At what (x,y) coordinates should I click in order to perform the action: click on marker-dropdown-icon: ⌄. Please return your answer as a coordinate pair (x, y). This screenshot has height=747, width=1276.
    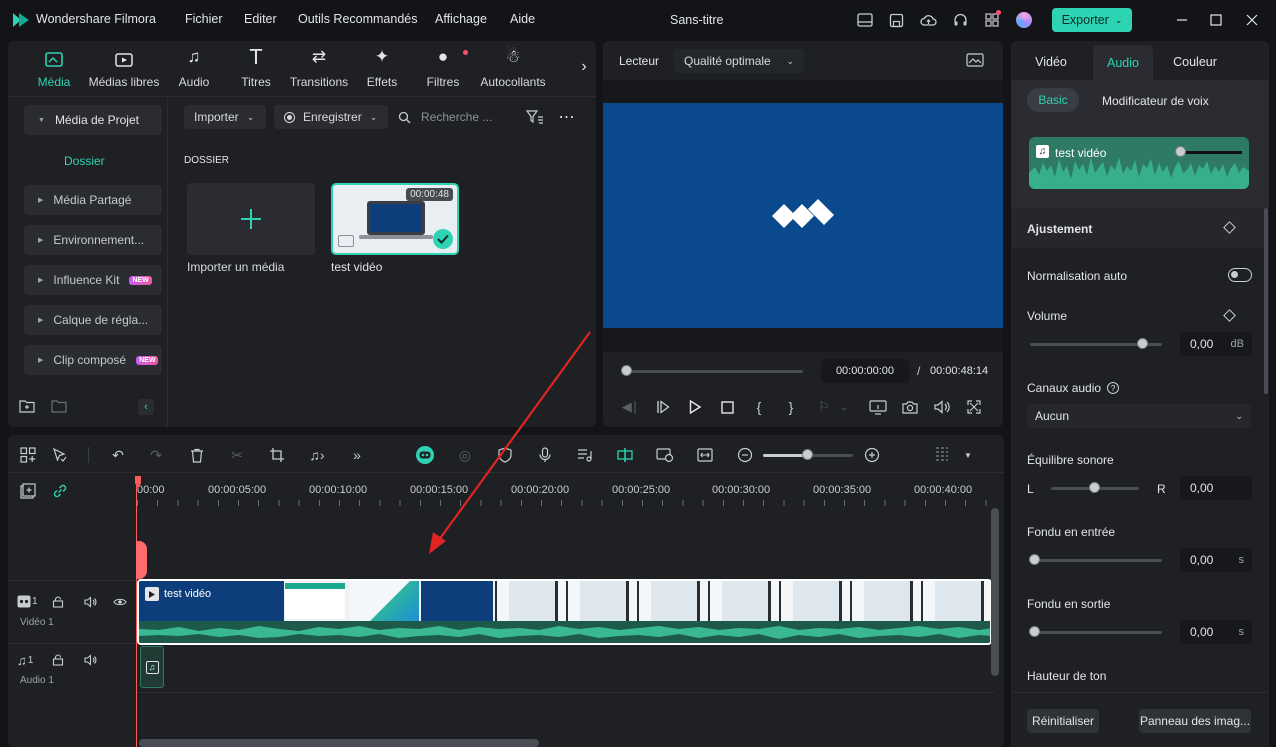
    Looking at the image, I should click on (844, 407).